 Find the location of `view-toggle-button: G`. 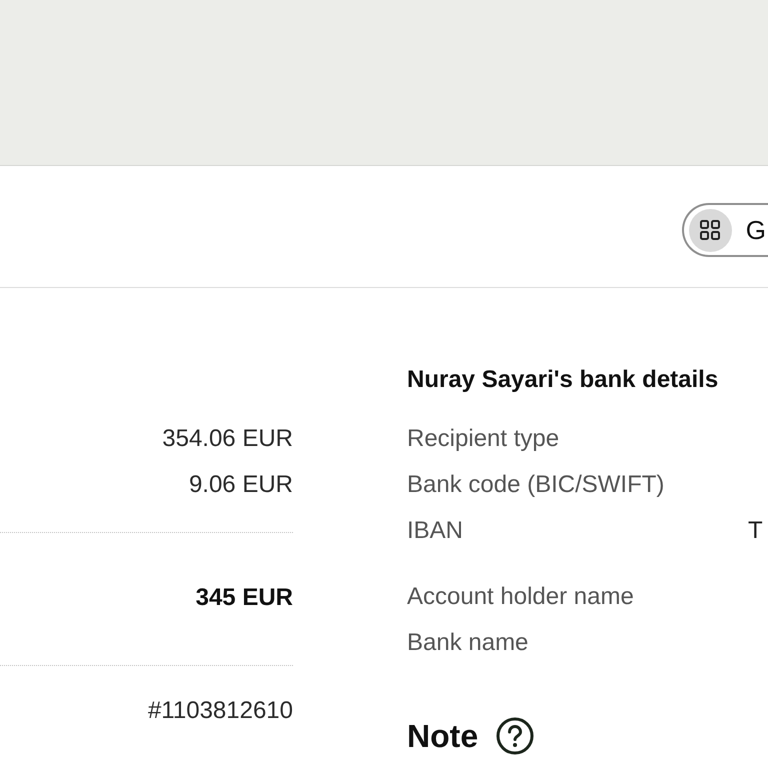

view-toggle-button: G is located at coordinates (725, 230).